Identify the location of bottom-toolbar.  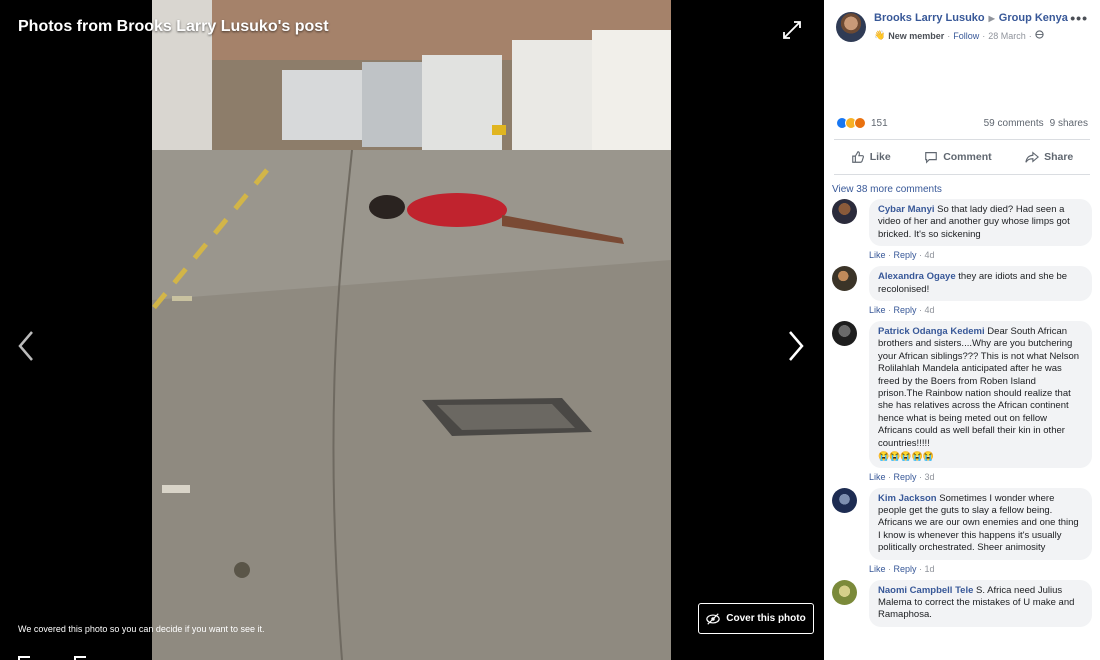
(52, 658).